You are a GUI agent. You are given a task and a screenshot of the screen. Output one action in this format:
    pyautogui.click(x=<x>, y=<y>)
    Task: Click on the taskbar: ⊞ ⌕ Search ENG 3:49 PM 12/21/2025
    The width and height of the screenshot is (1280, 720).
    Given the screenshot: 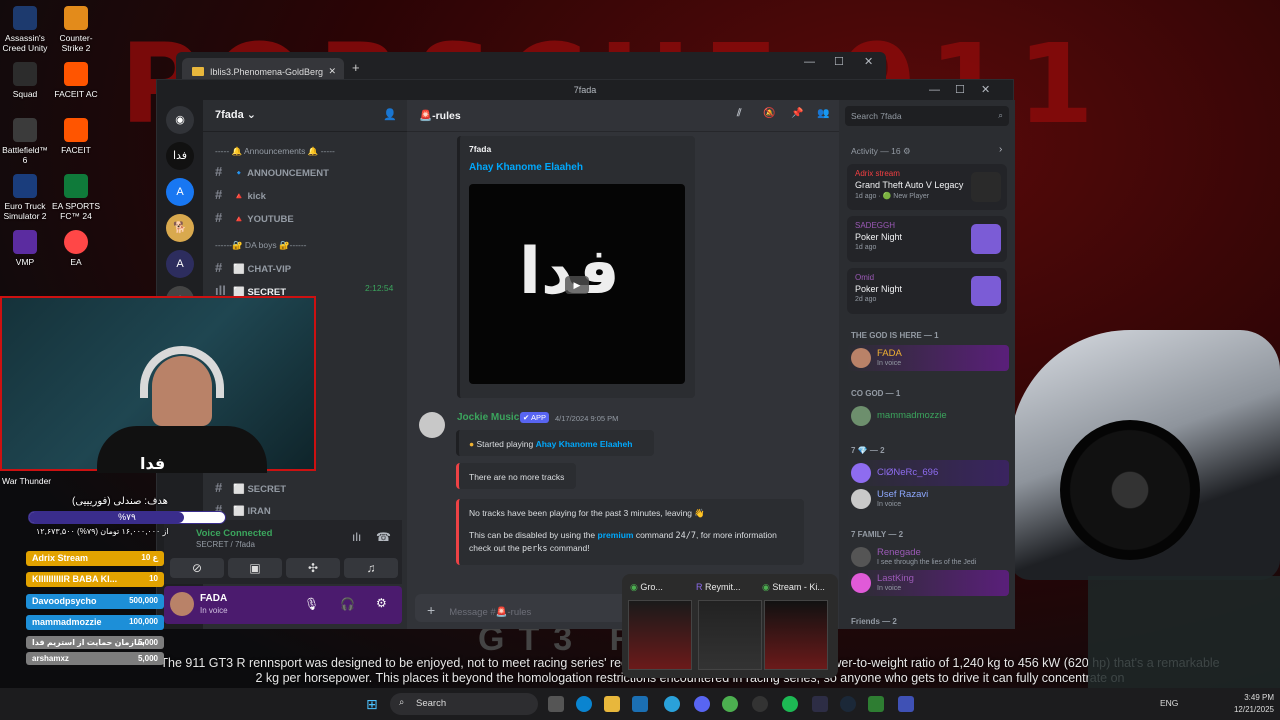 What is the action you would take?
    pyautogui.click(x=640, y=704)
    